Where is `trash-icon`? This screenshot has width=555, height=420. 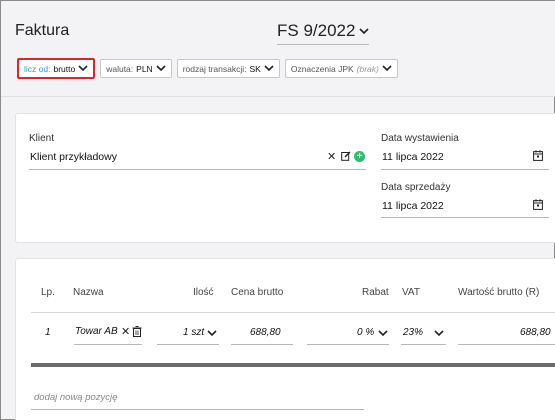 trash-icon is located at coordinates (137, 331).